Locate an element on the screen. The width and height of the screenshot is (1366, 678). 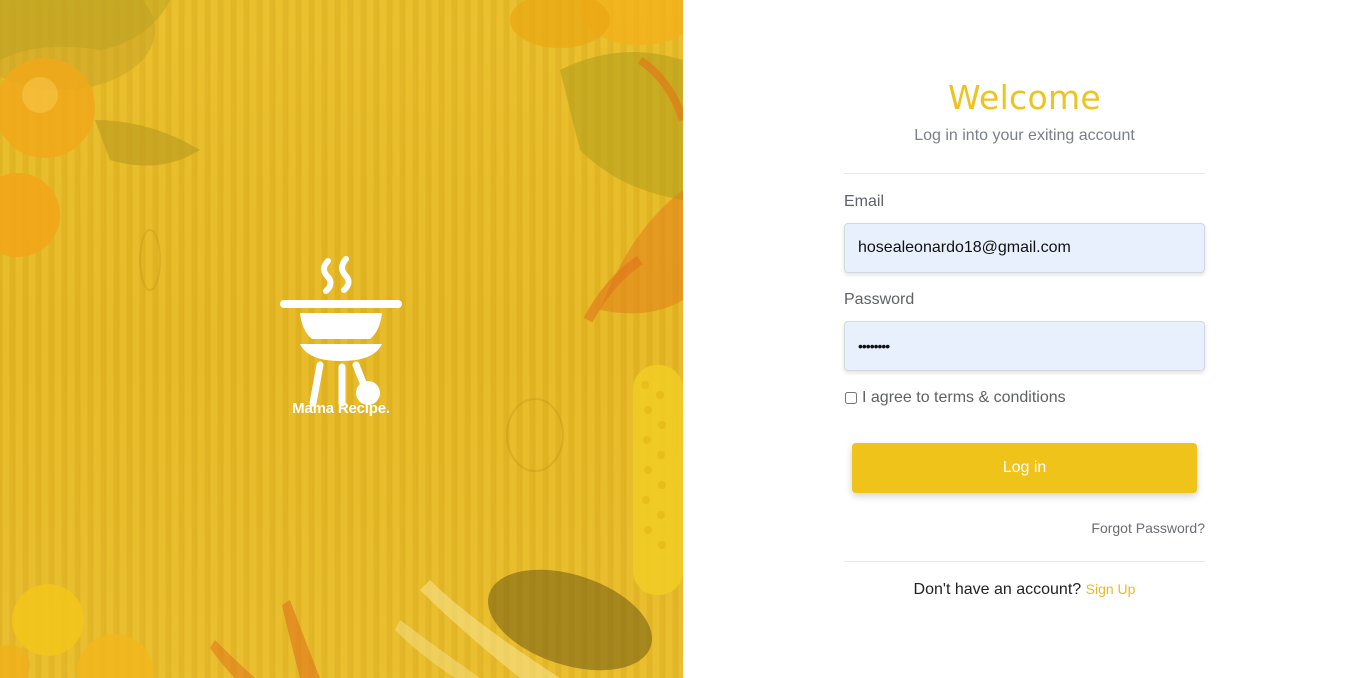
email-field is located at coordinates (1024, 248).